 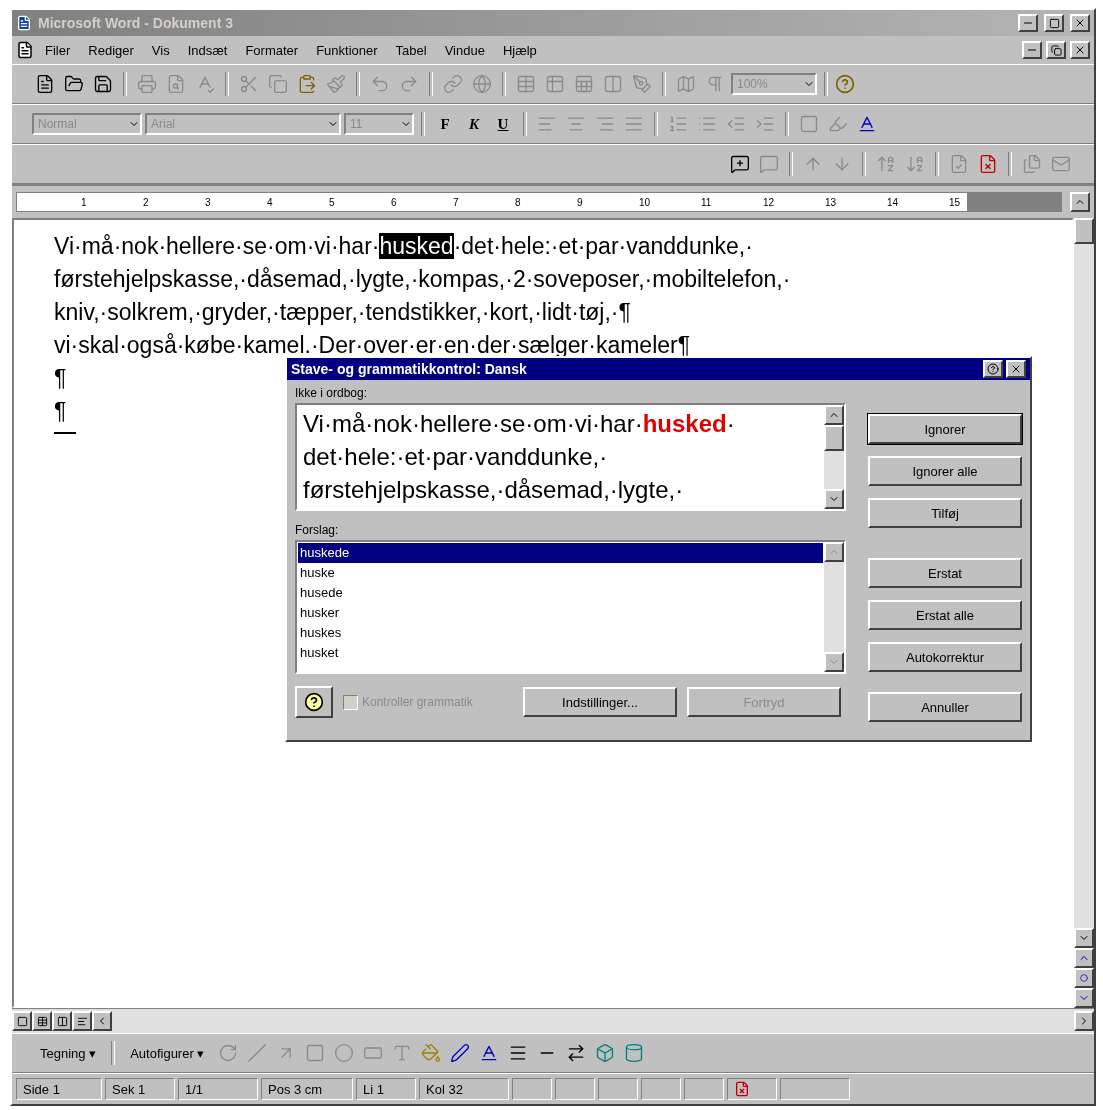 What do you see at coordinates (560, 573) in the screenshot?
I see `suggestion-item: huske` at bounding box center [560, 573].